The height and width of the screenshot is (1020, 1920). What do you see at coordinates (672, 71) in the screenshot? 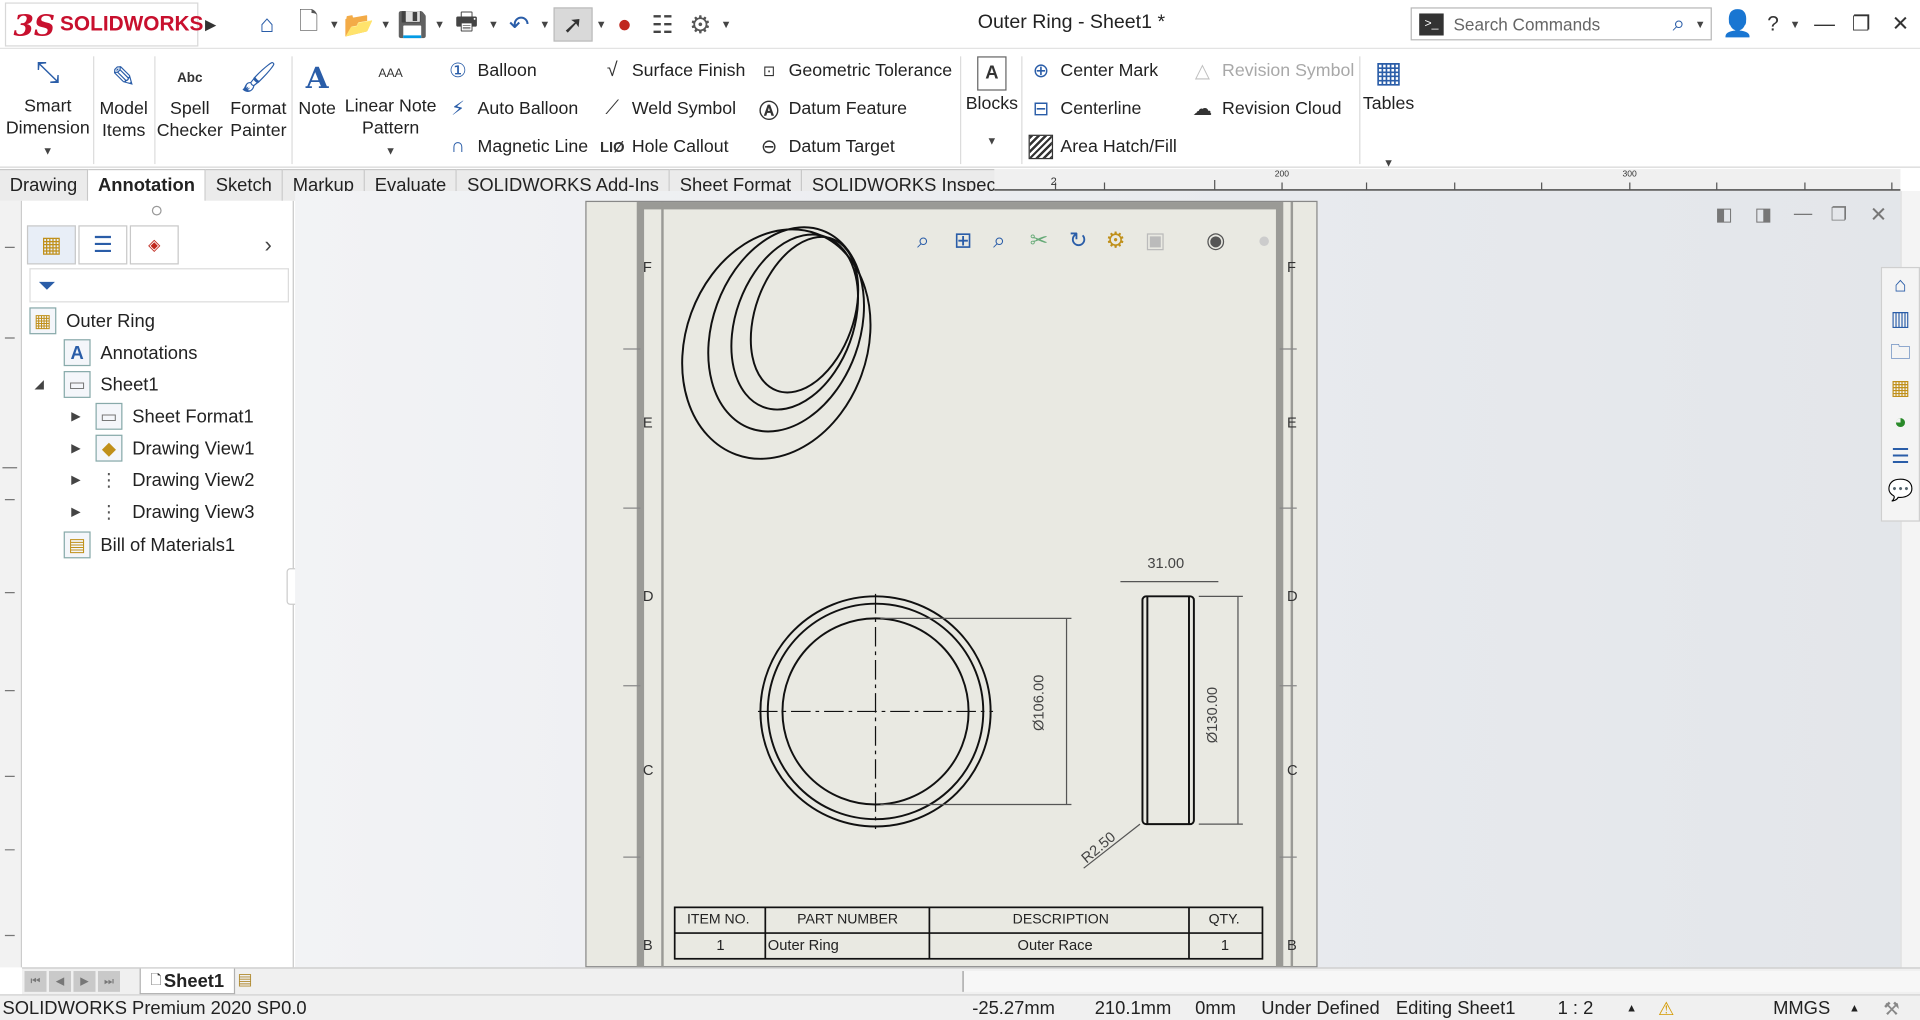
I see `surface-finish-button: √ Surface Finish` at bounding box center [672, 71].